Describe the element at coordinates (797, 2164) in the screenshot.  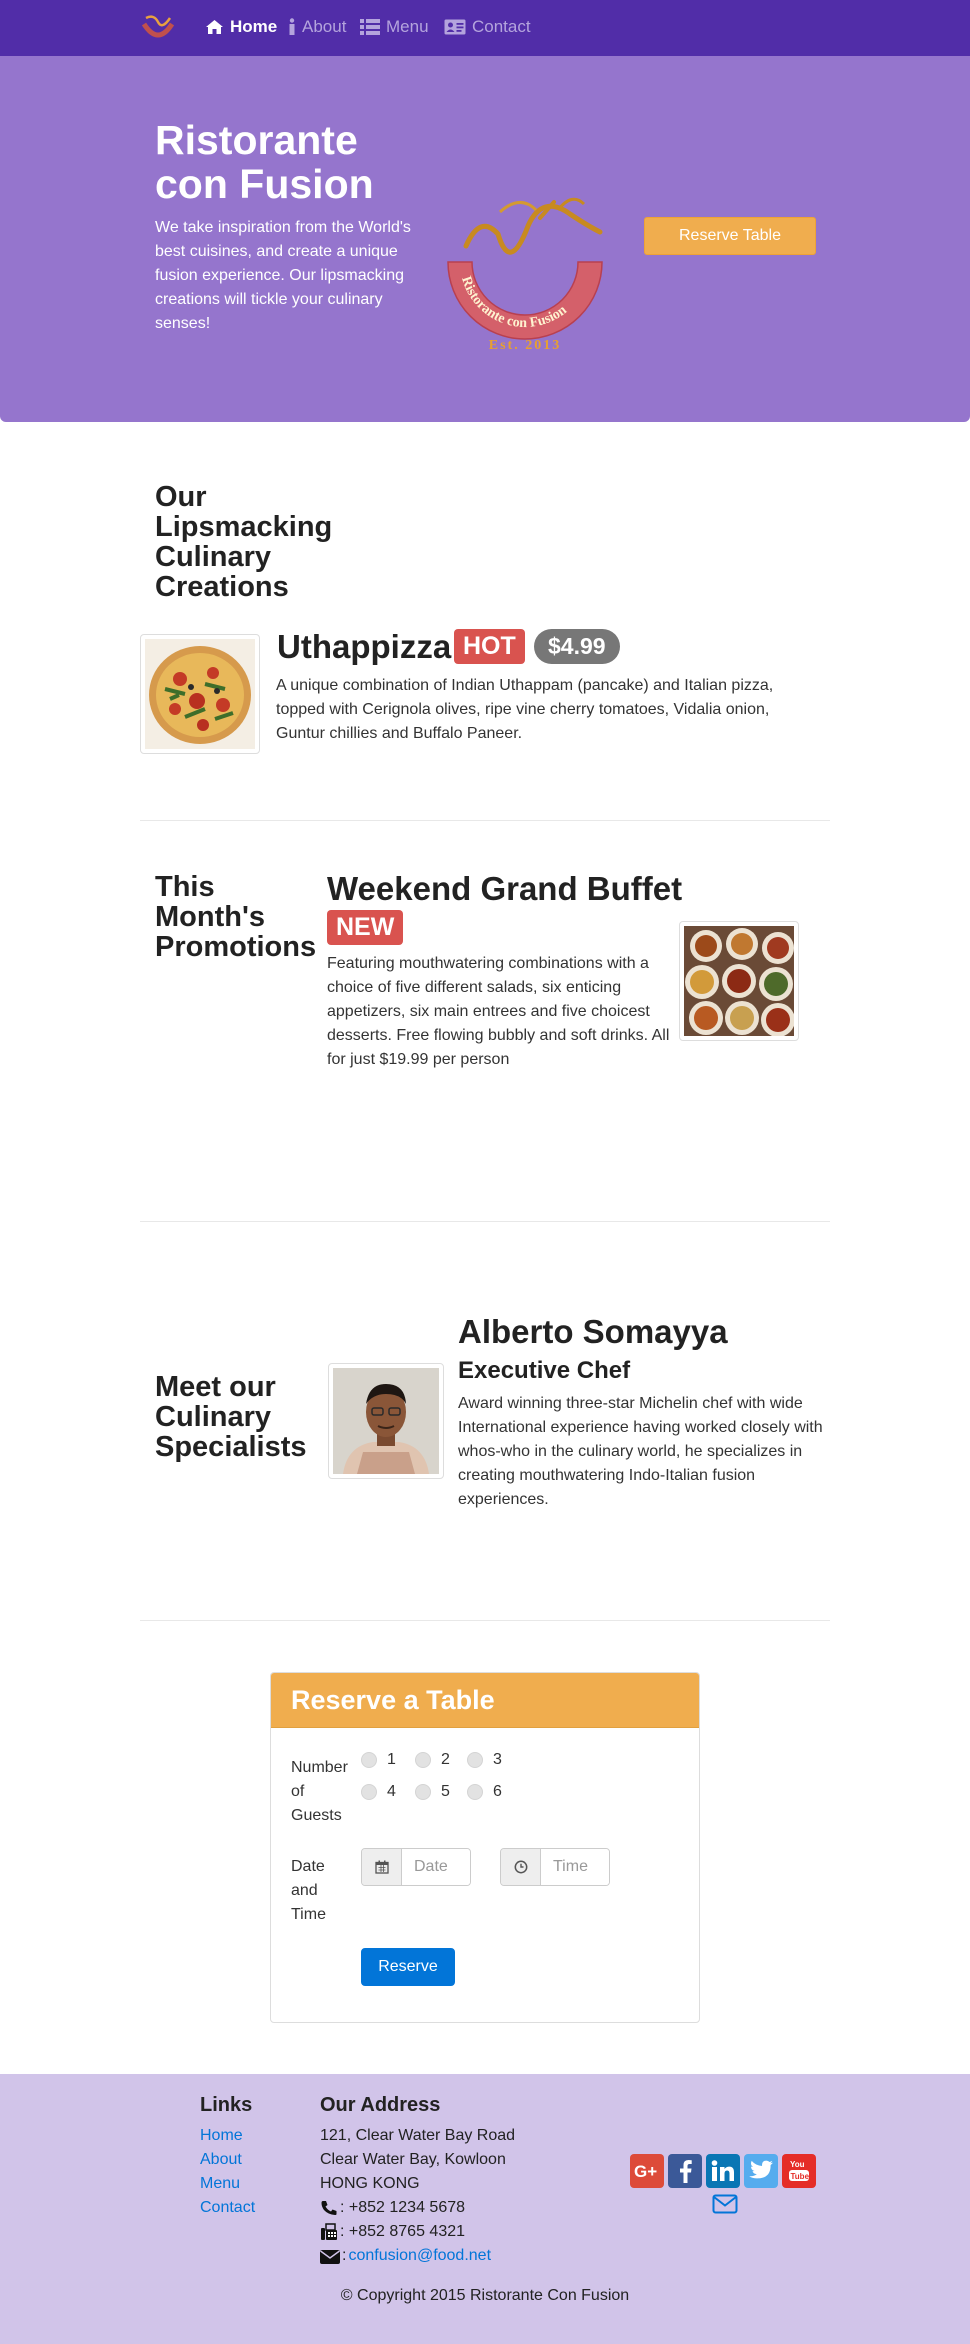
I see `svg-text: You` at that location.